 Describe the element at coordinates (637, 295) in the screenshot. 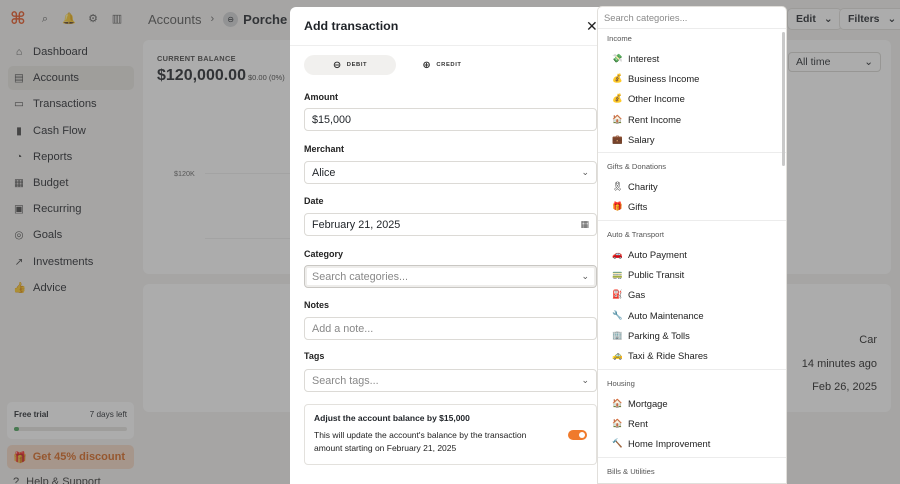

I see `category-option-label: Gas` at that location.